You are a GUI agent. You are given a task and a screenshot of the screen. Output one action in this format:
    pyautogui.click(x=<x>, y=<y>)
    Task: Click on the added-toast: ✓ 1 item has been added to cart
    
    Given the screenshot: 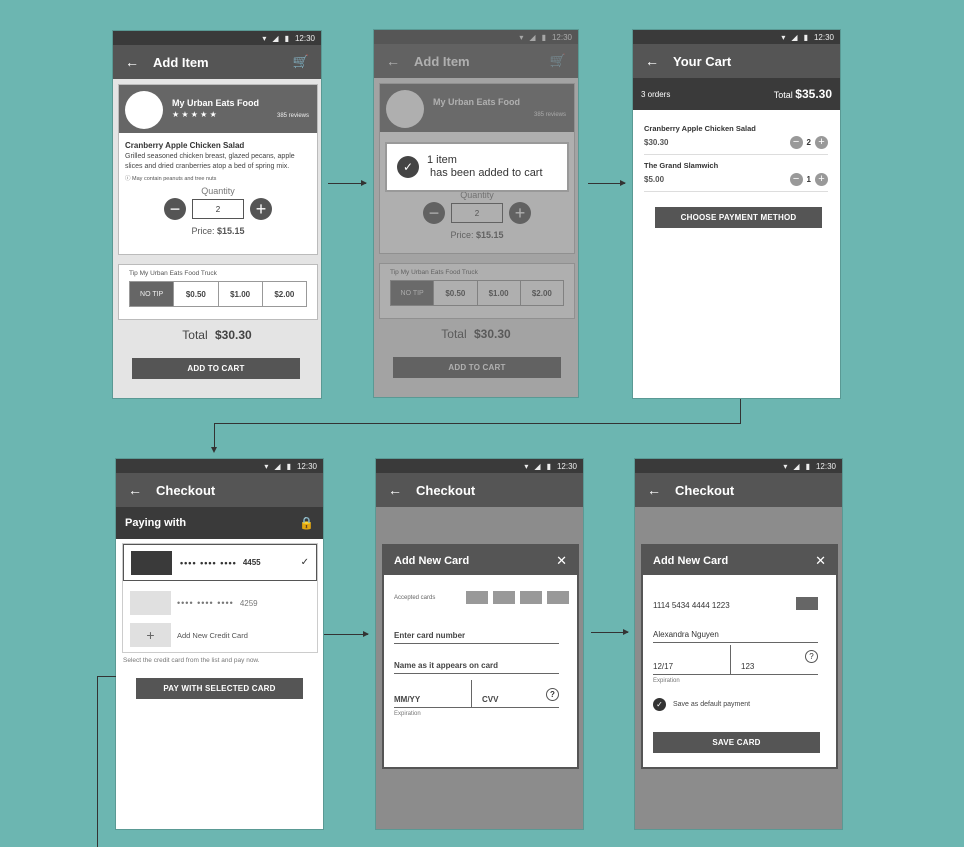 What is the action you would take?
    pyautogui.click(x=477, y=167)
    